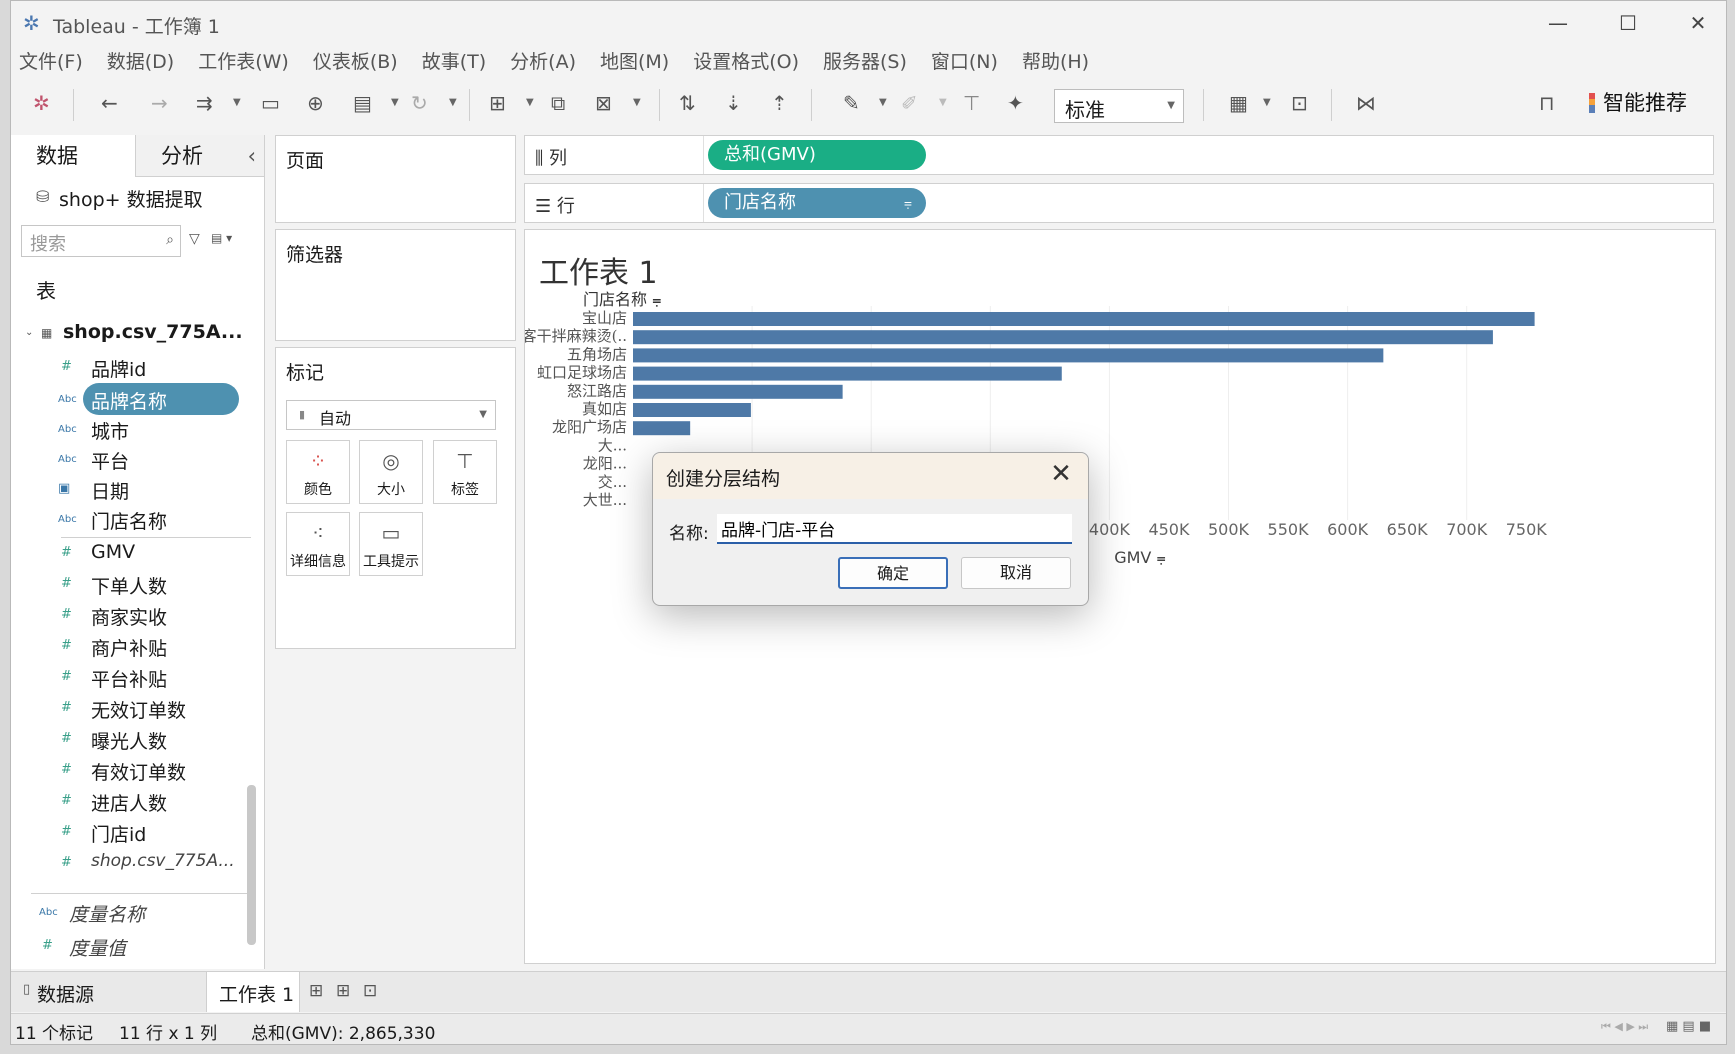 The width and height of the screenshot is (1735, 1054). What do you see at coordinates (1238, 103) in the screenshot?
I see `show-cards-icon: ▦` at bounding box center [1238, 103].